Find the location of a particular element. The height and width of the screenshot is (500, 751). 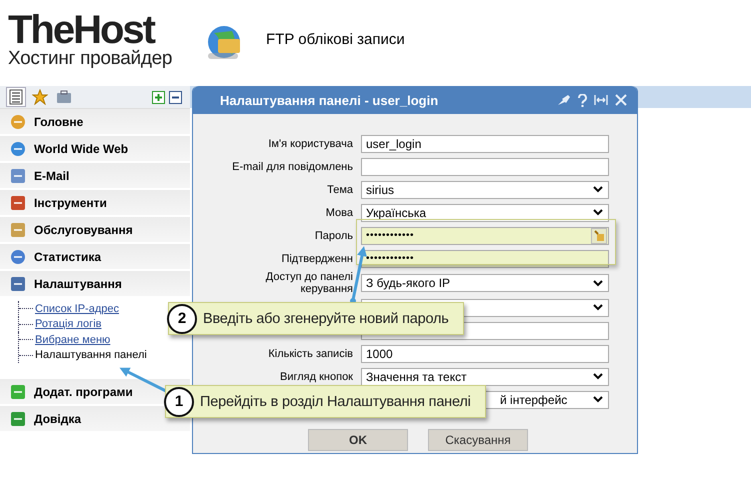

field-label: Підтвердженн is located at coordinates (317, 258).